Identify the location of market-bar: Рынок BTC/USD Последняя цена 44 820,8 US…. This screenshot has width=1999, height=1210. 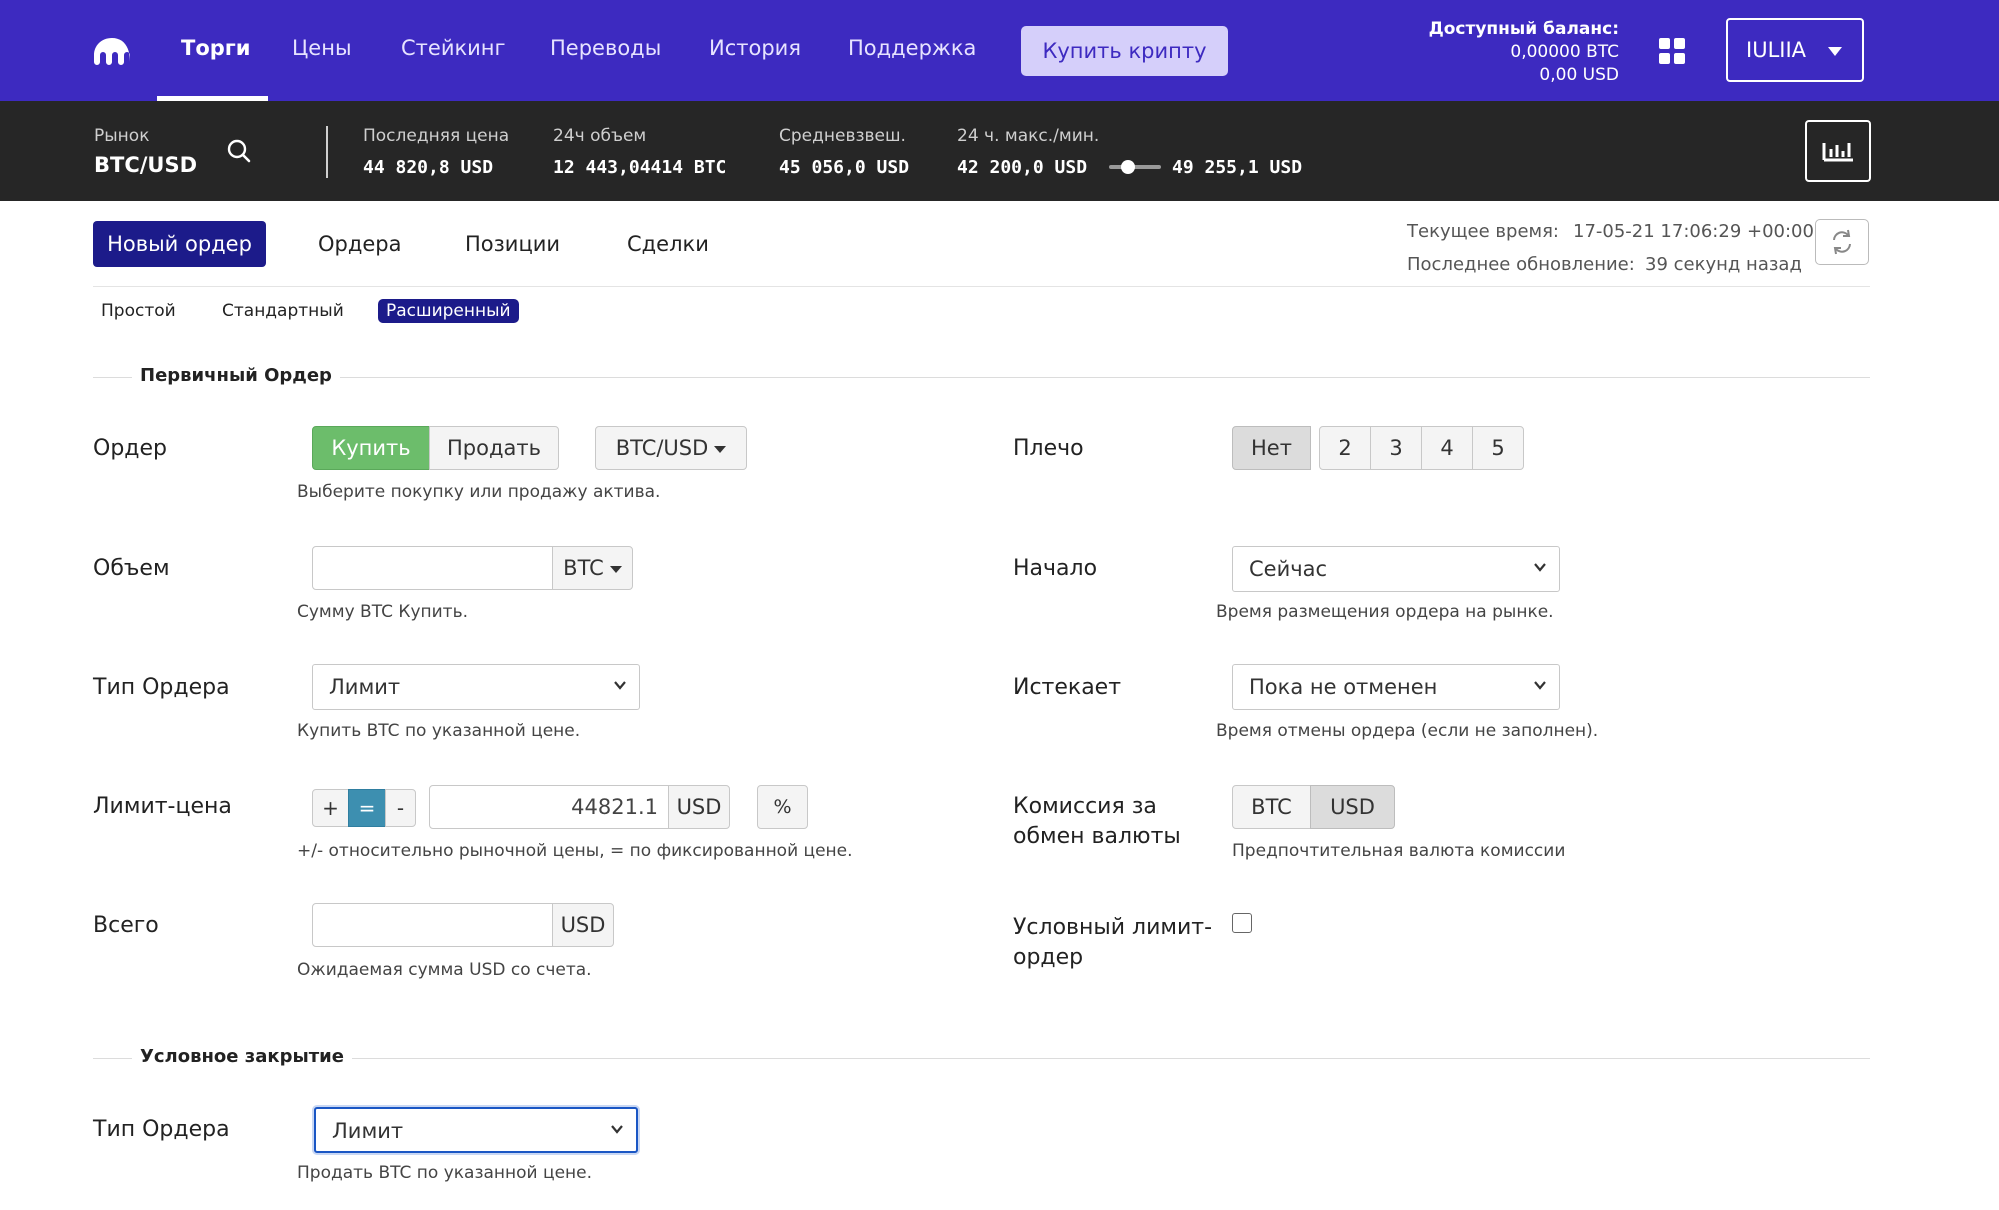
(999, 151).